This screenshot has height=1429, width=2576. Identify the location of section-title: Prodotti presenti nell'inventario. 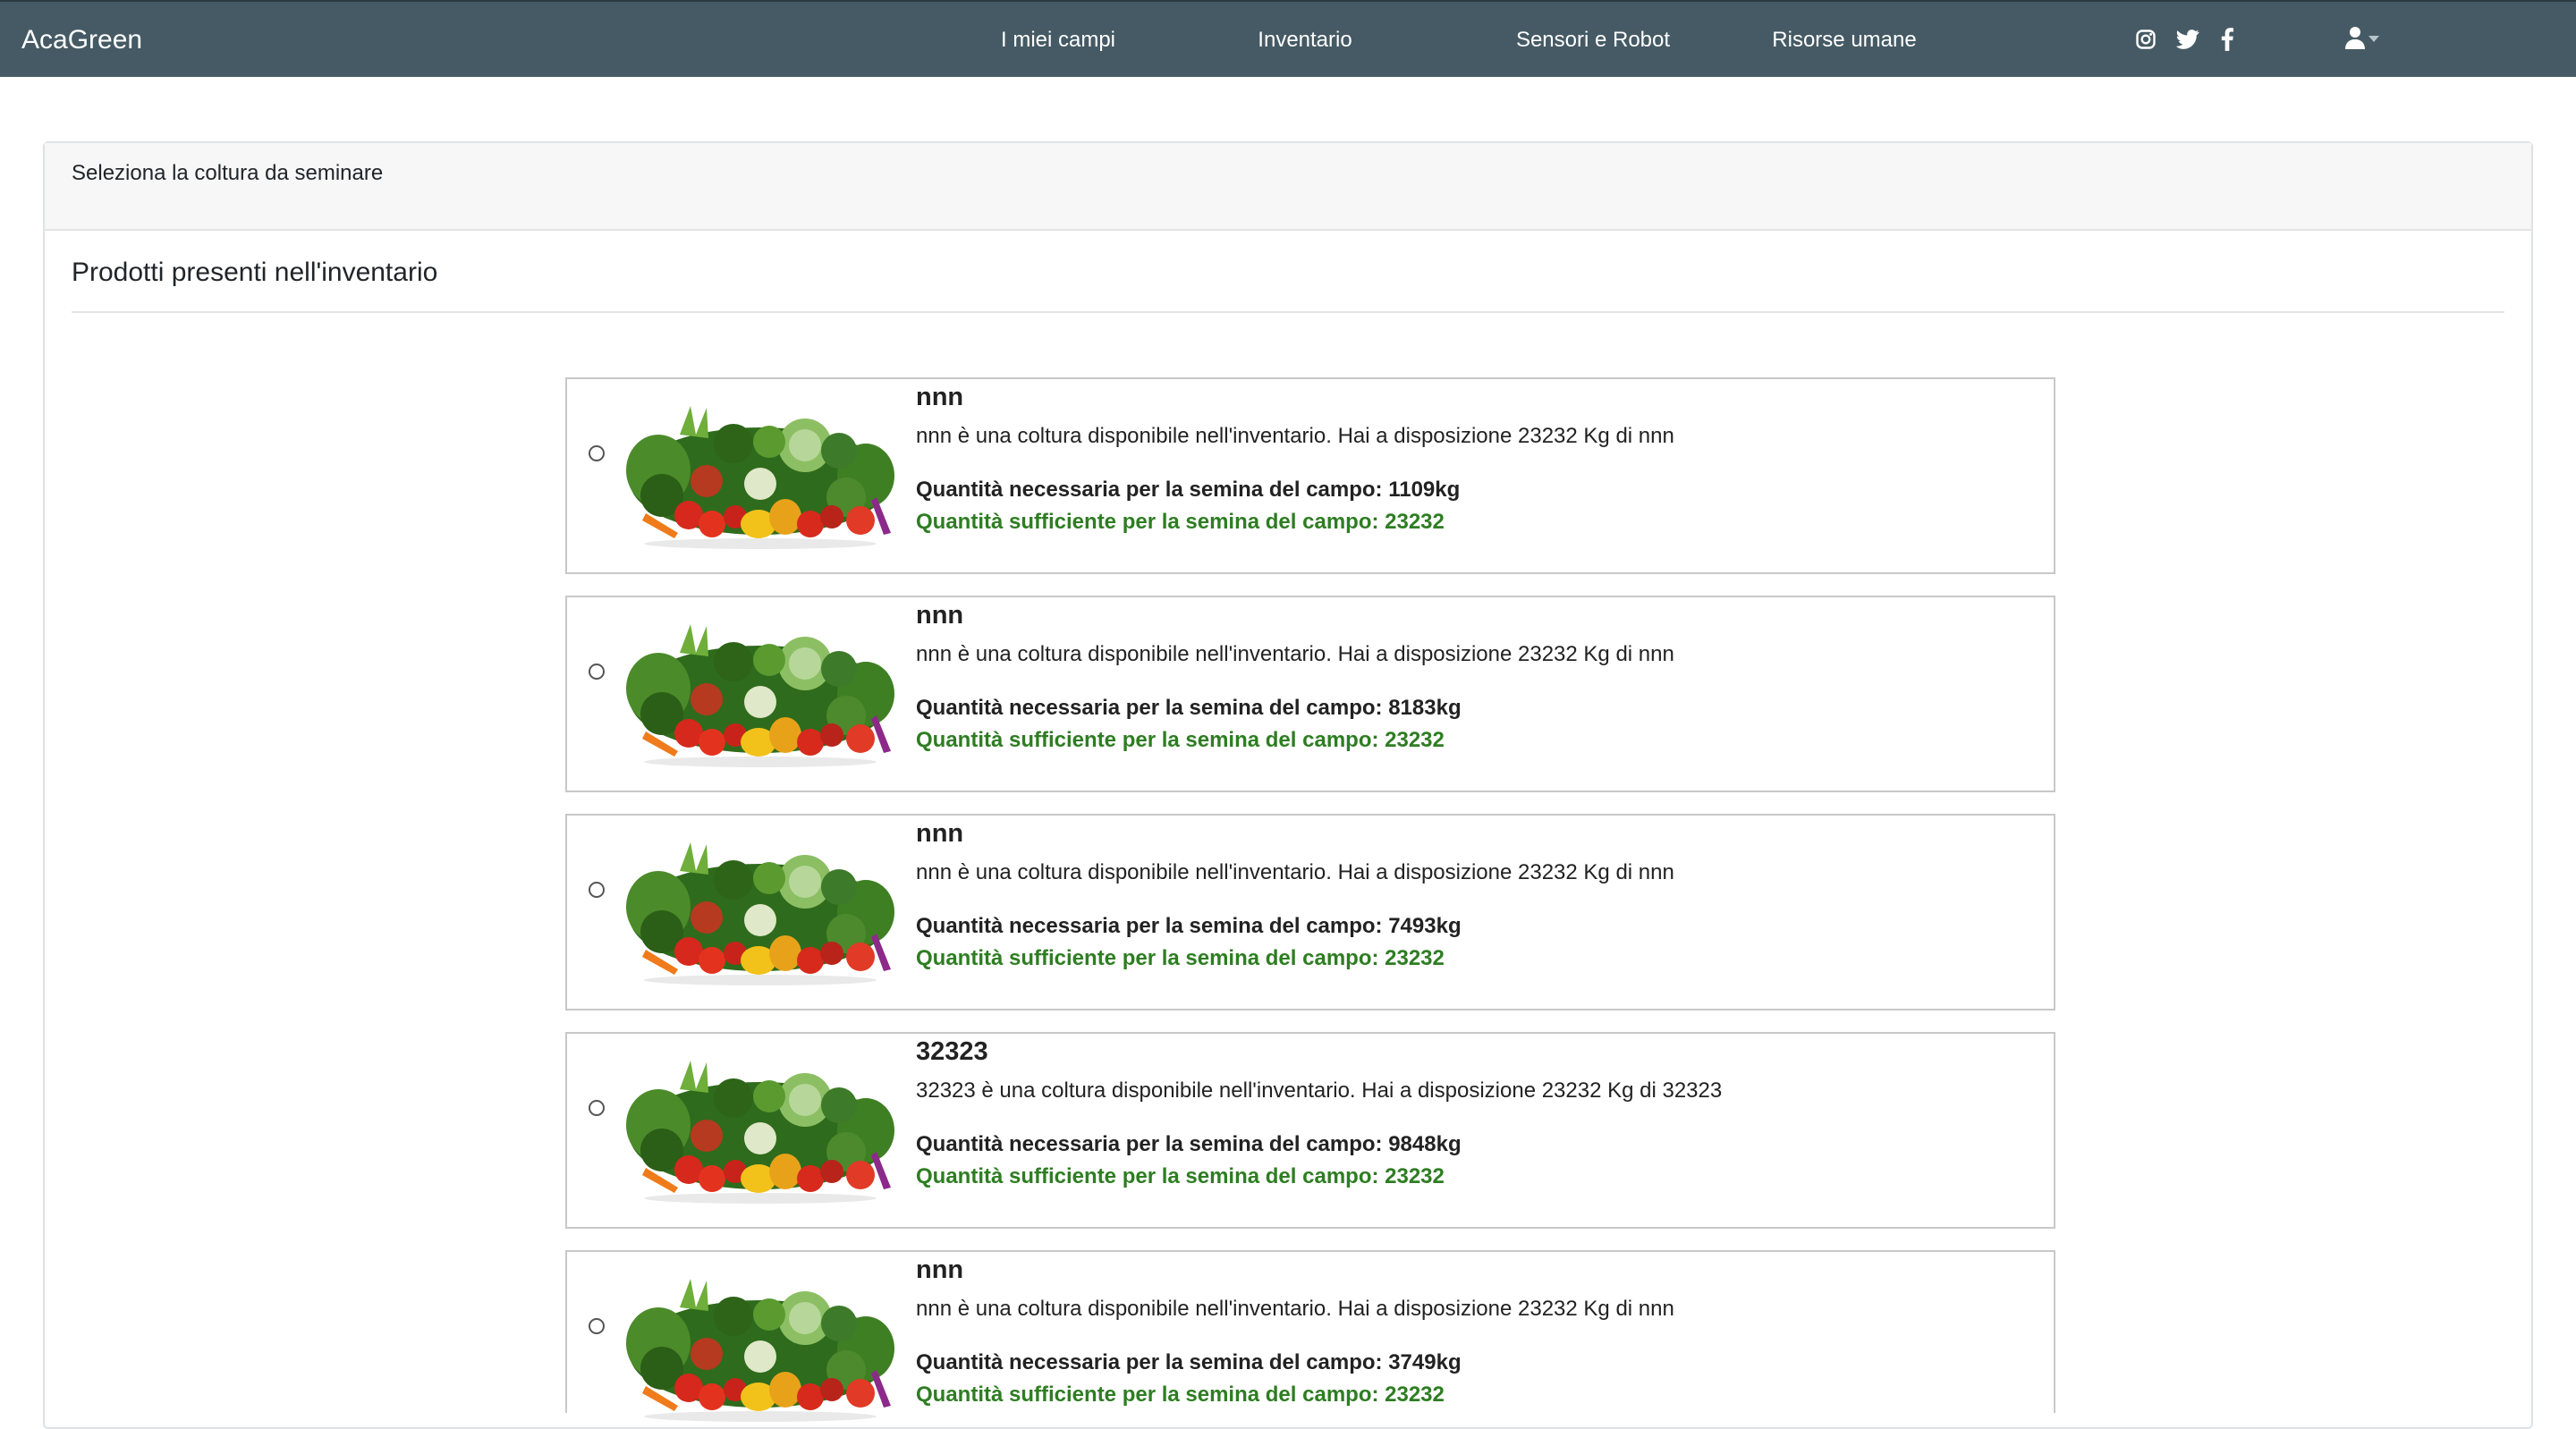
(255, 272).